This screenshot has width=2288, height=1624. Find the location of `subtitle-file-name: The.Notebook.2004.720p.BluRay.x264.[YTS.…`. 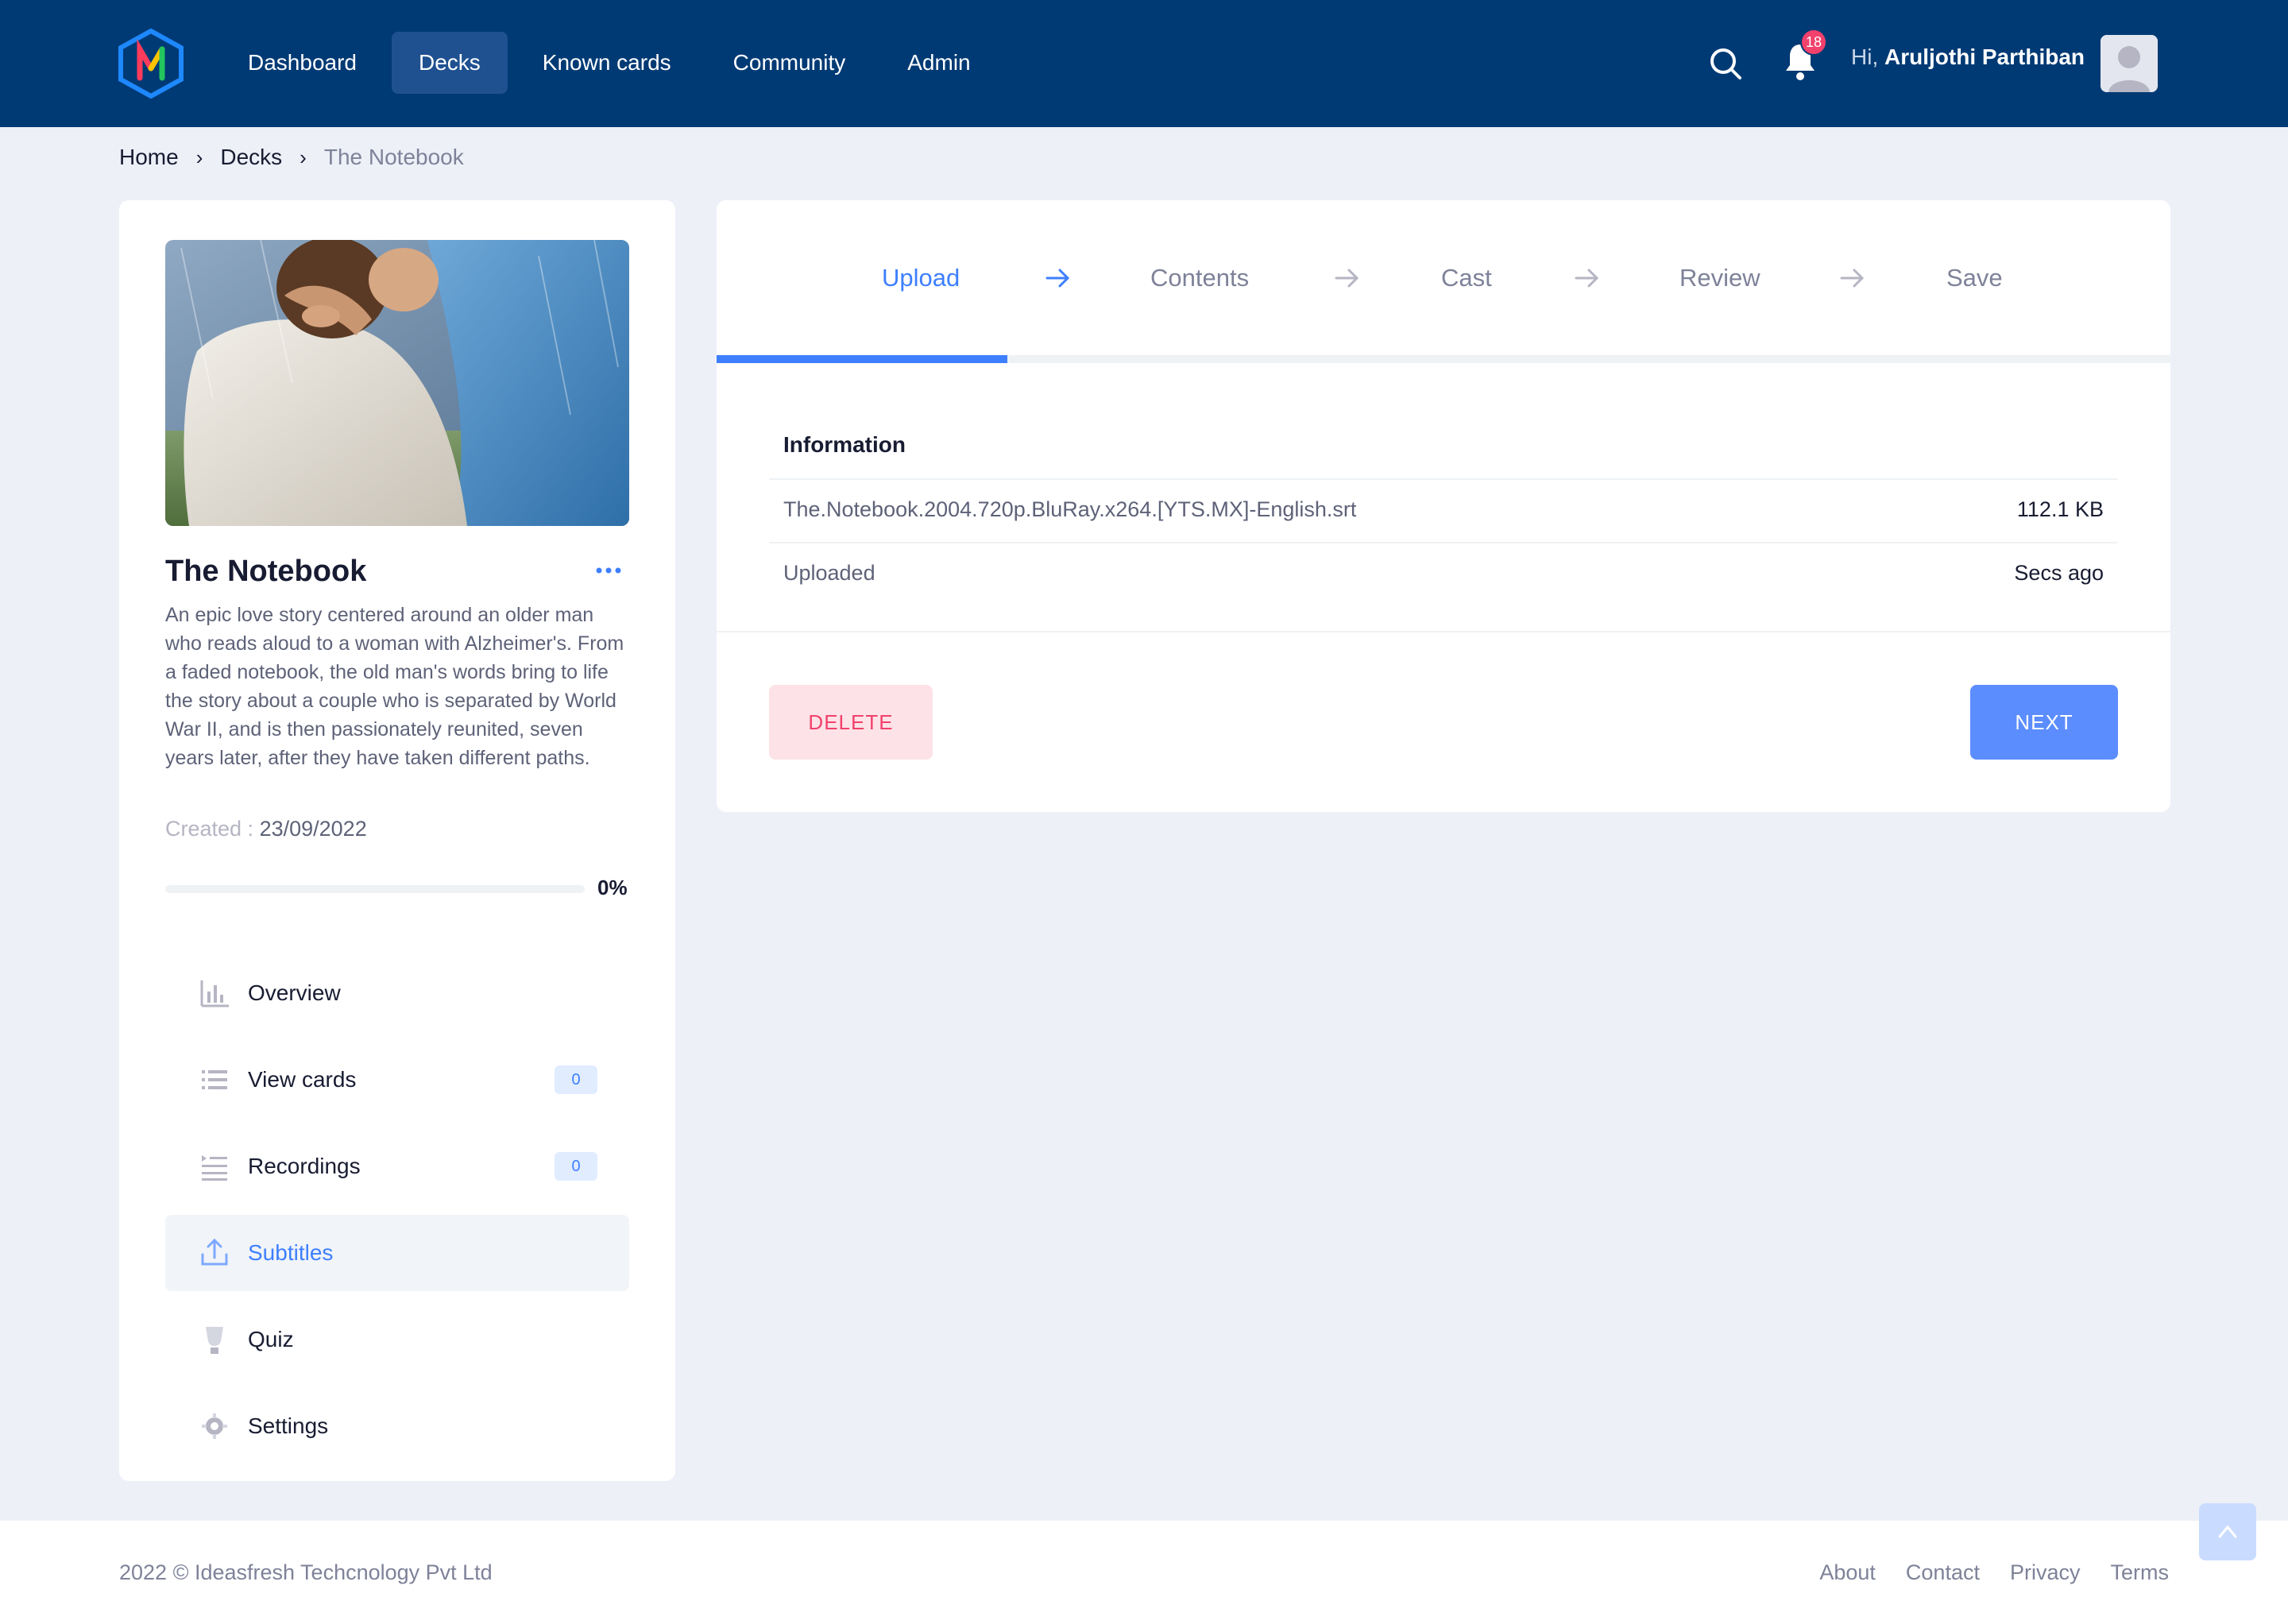

subtitle-file-name: The.Notebook.2004.720p.BluRay.x264.[YTS.… is located at coordinates (1070, 509).